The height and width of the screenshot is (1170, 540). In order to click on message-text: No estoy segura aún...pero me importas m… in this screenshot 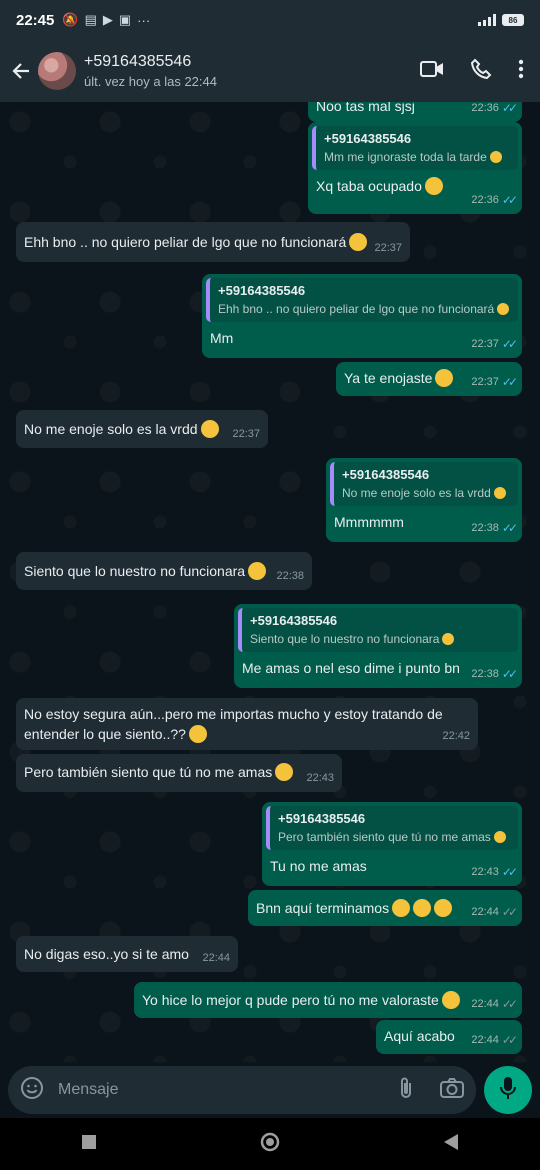, I will do `click(233, 724)`.